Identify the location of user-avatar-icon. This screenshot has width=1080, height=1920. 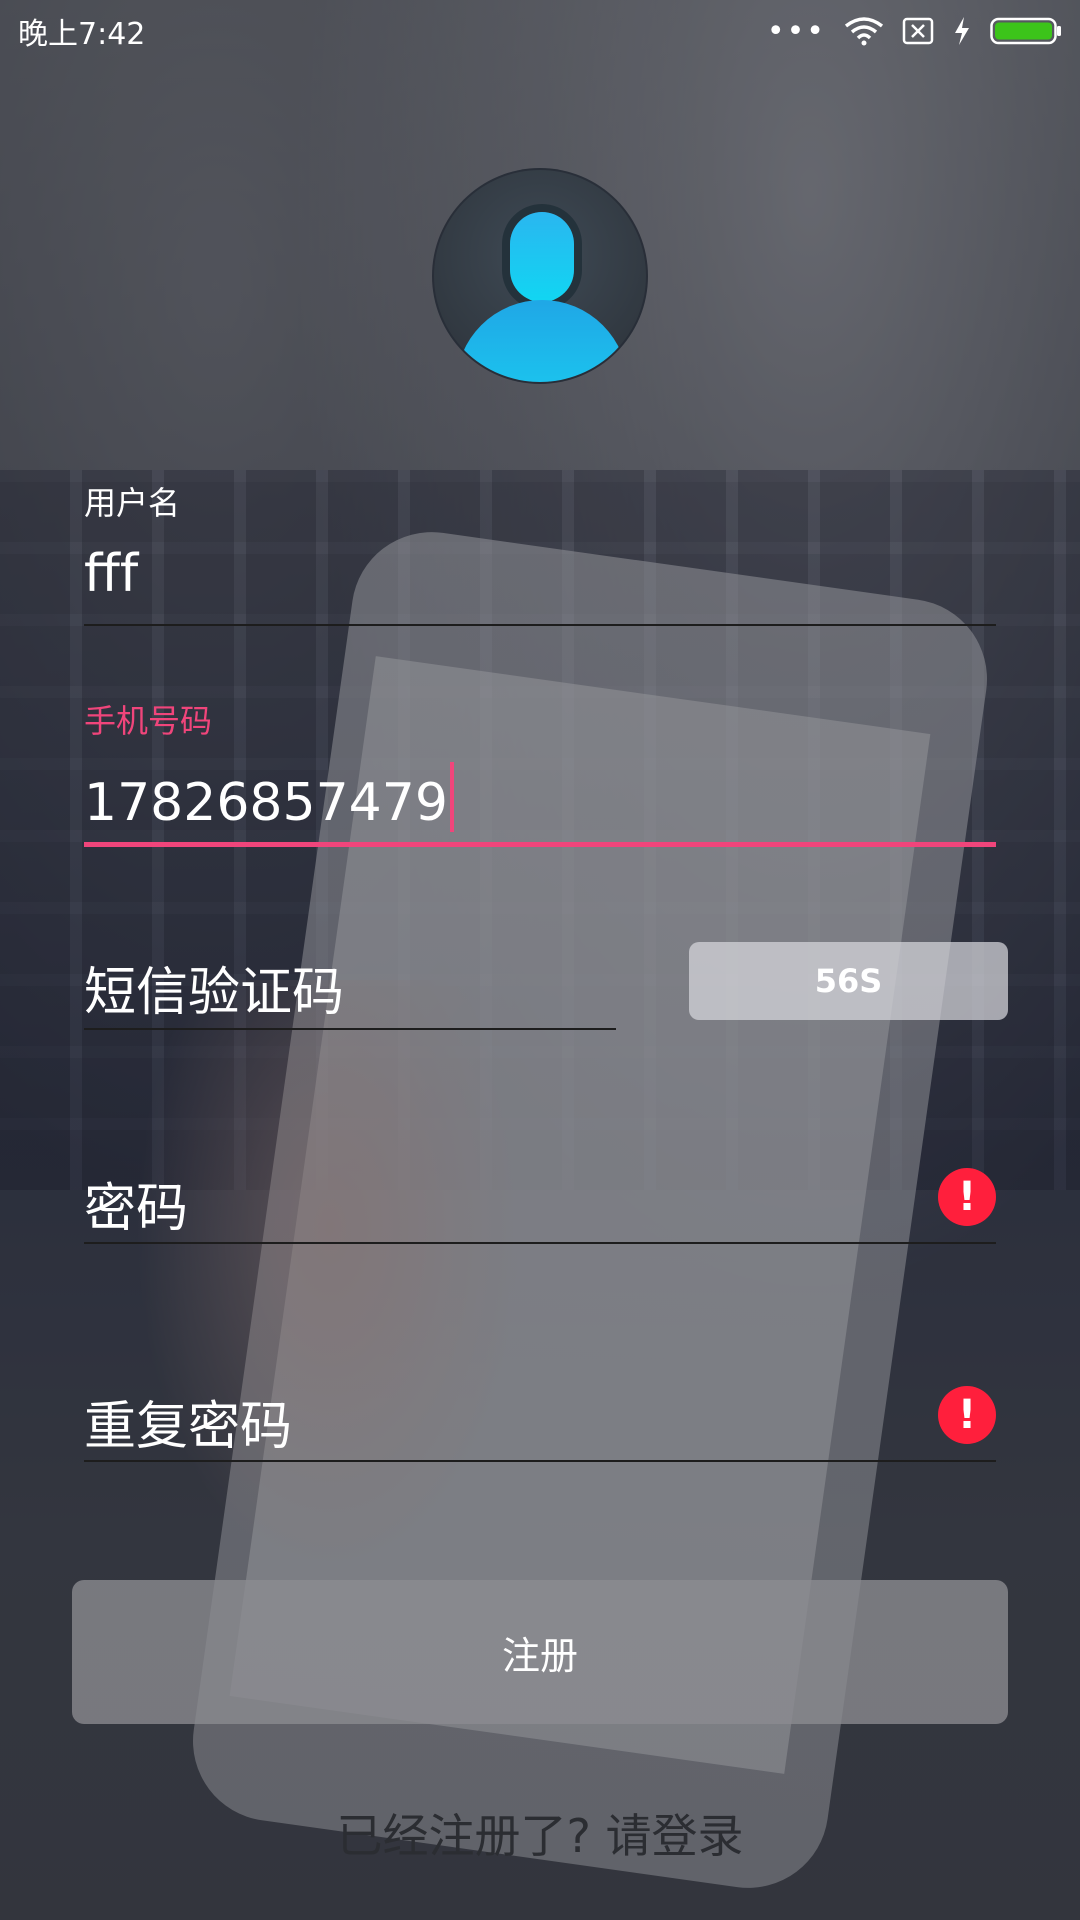
(540, 276).